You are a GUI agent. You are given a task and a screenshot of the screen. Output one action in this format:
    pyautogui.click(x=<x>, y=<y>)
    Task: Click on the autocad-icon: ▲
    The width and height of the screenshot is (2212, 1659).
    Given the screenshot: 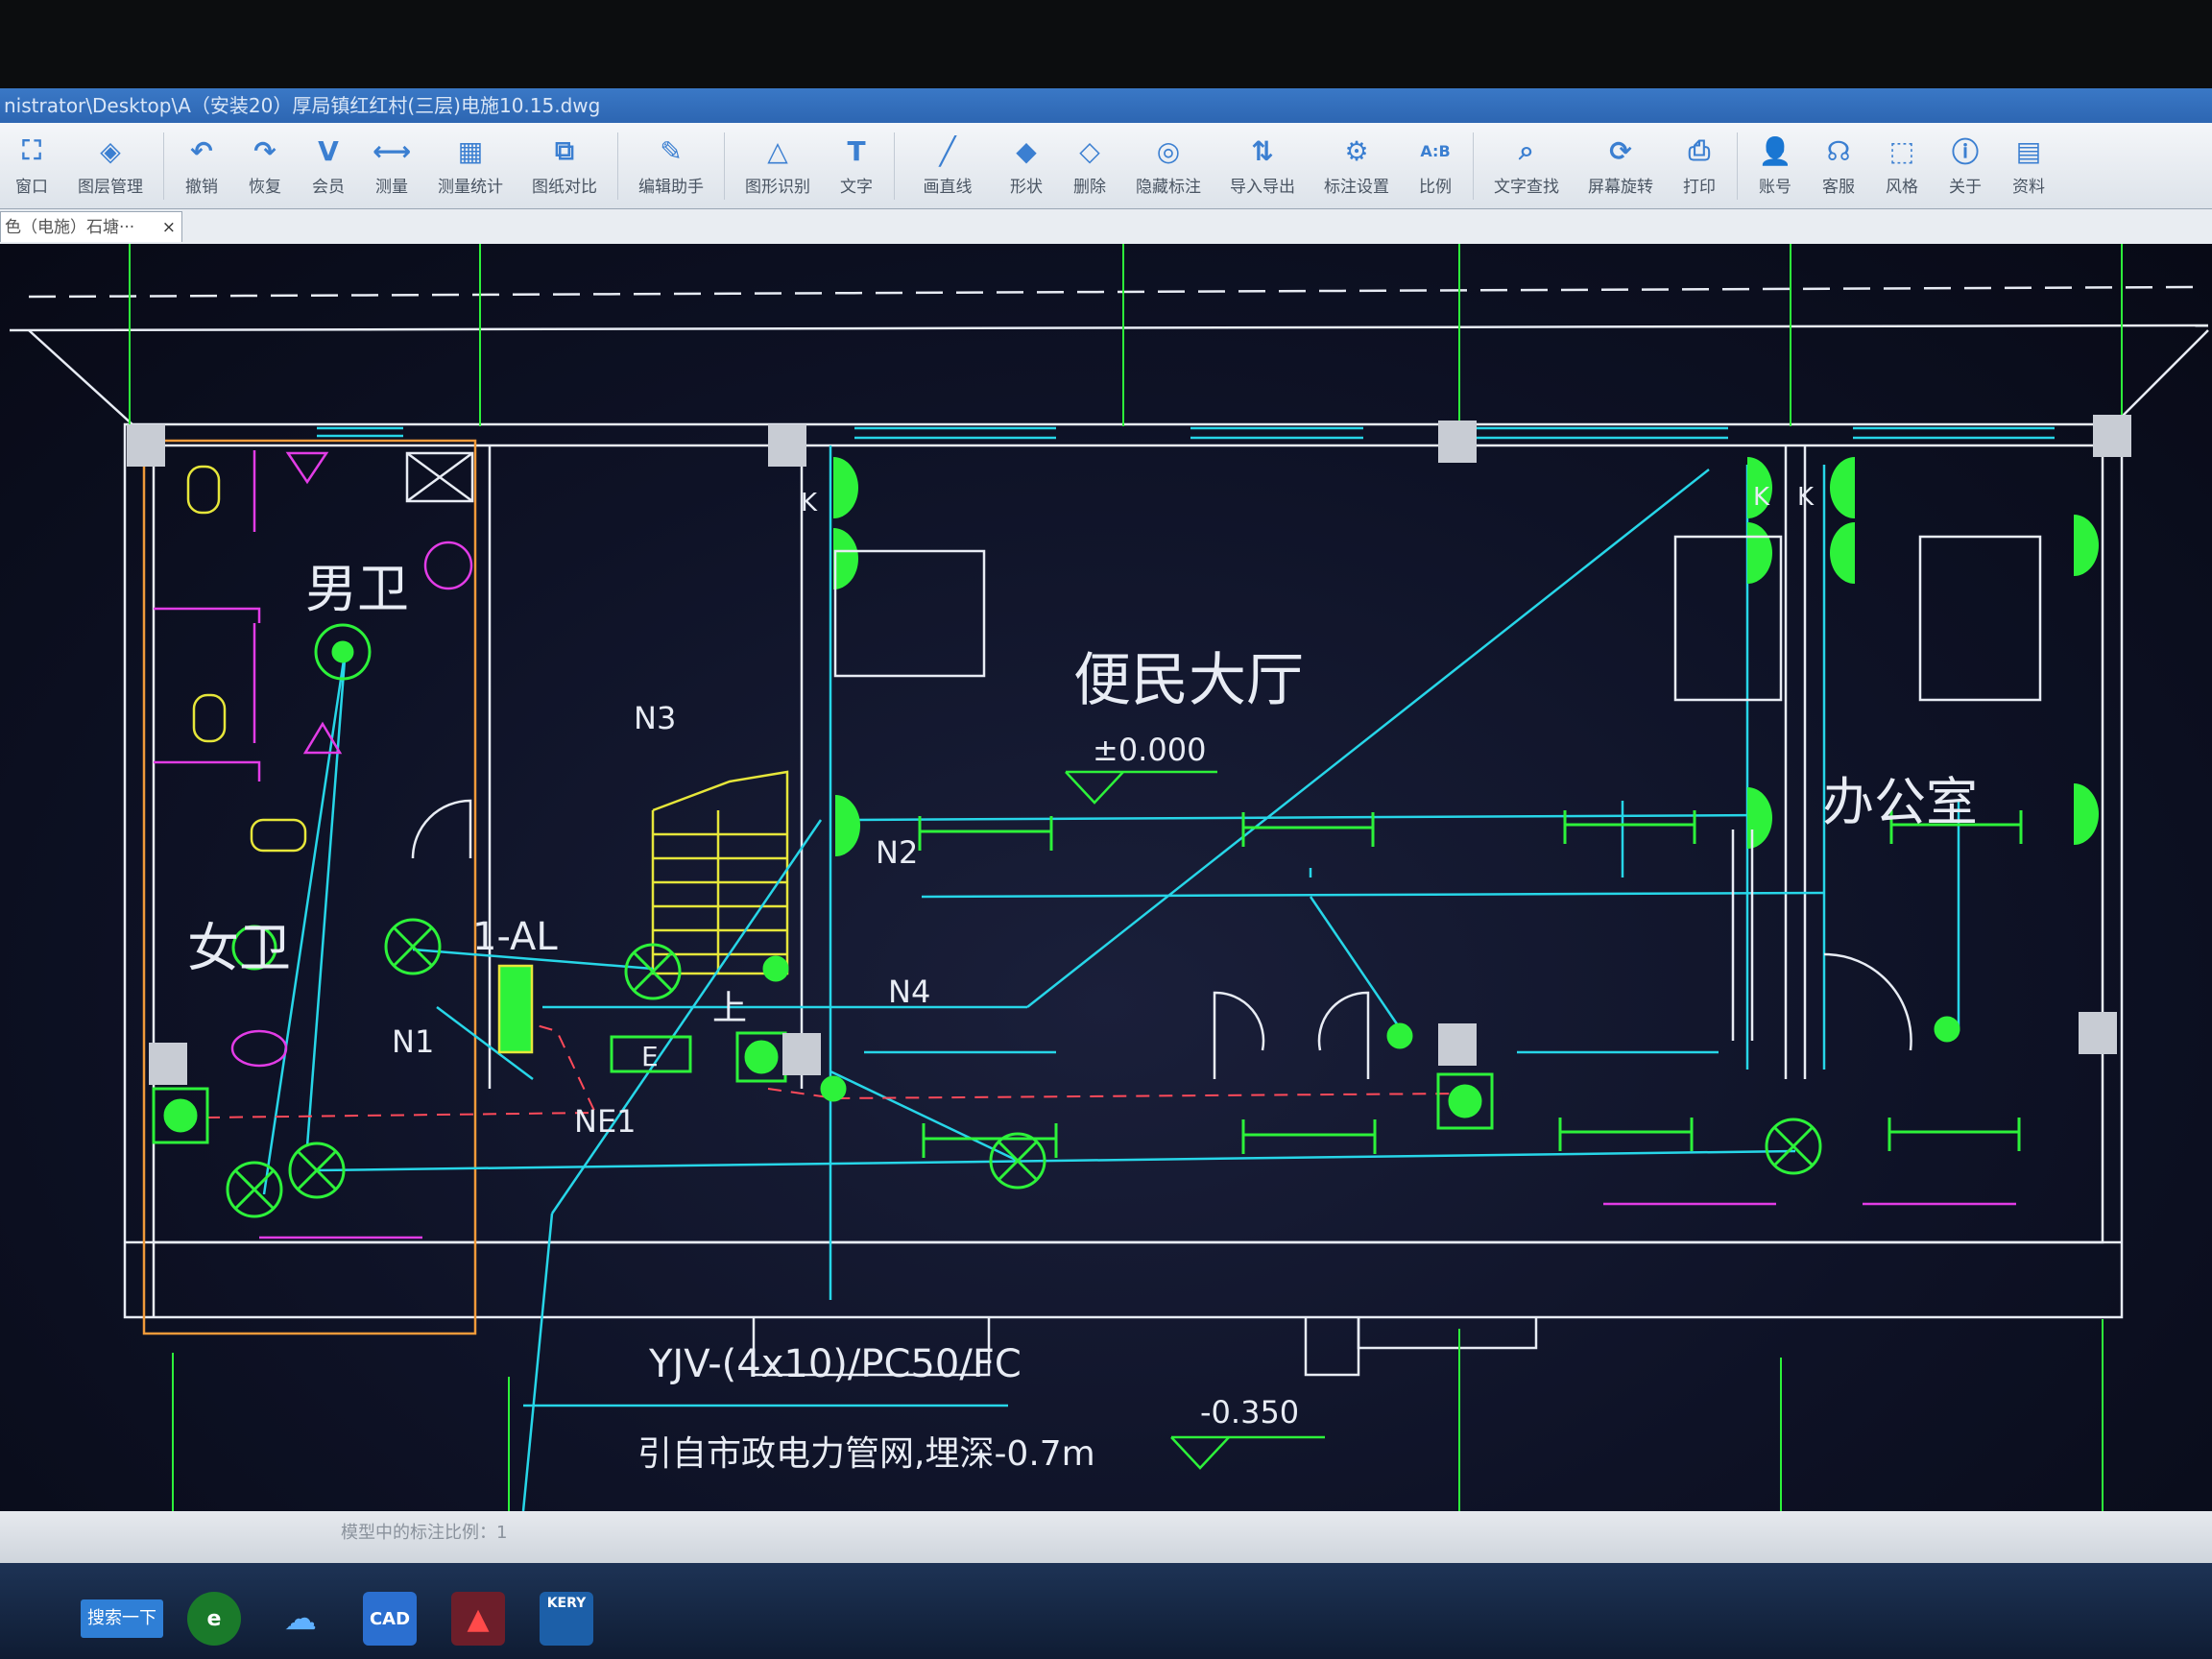 What is the action you would take?
    pyautogui.click(x=478, y=1619)
    